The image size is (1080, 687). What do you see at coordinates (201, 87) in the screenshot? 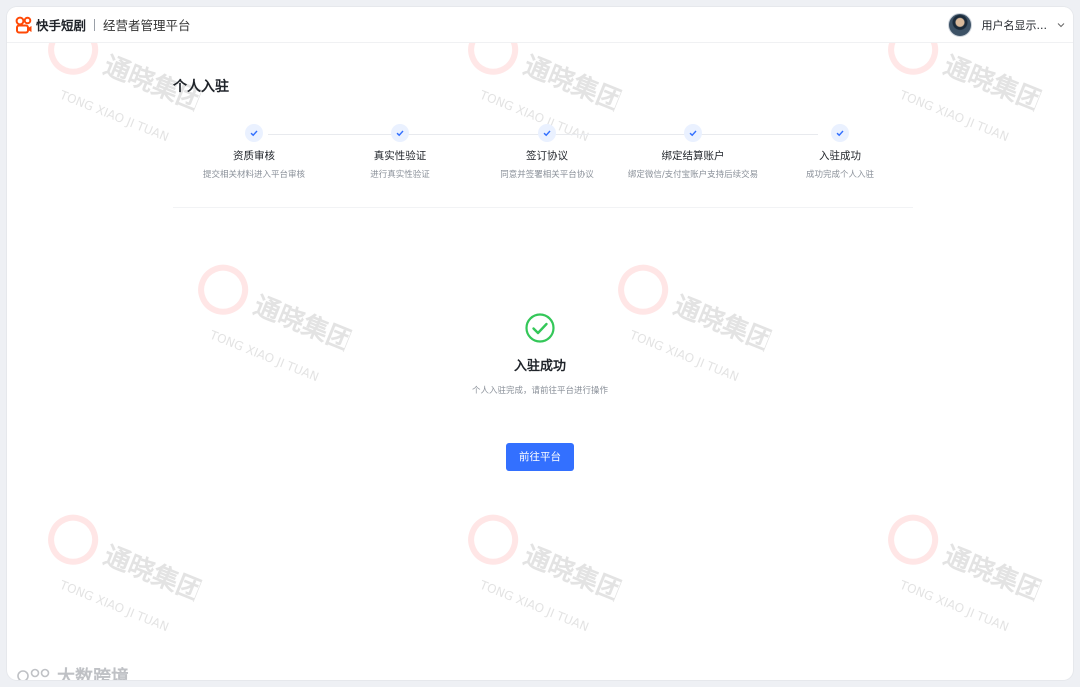
I see `page-title: 个人入驻` at bounding box center [201, 87].